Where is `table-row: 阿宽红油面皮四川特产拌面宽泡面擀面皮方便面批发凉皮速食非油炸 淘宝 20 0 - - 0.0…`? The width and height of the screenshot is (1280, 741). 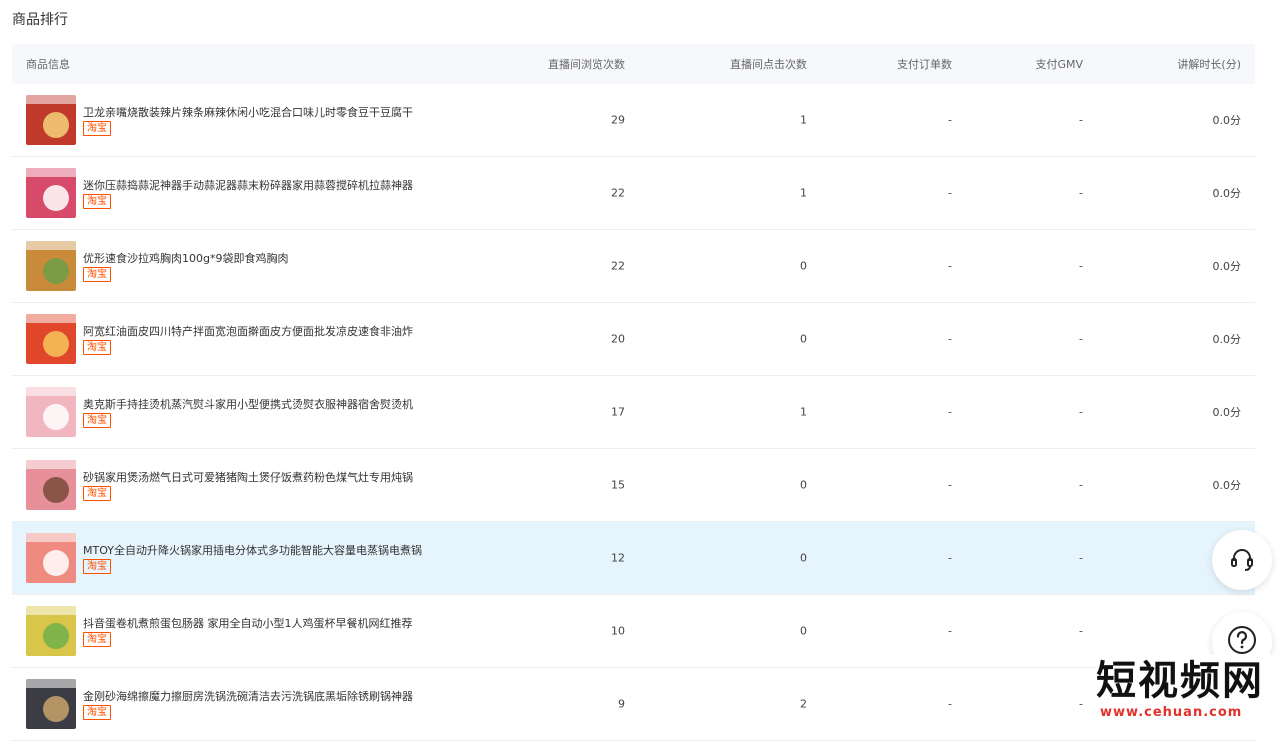 table-row: 阿宽红油面皮四川特产拌面宽泡面擀面皮方便面批发凉皮速食非油炸 淘宝 20 0 - - 0.0… is located at coordinates (633, 339).